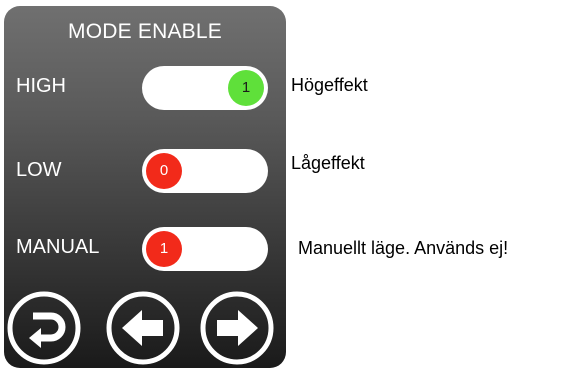 This screenshot has height=372, width=579. Describe the element at coordinates (246, 88) in the screenshot. I see `toggle-high-knob: 1` at that location.